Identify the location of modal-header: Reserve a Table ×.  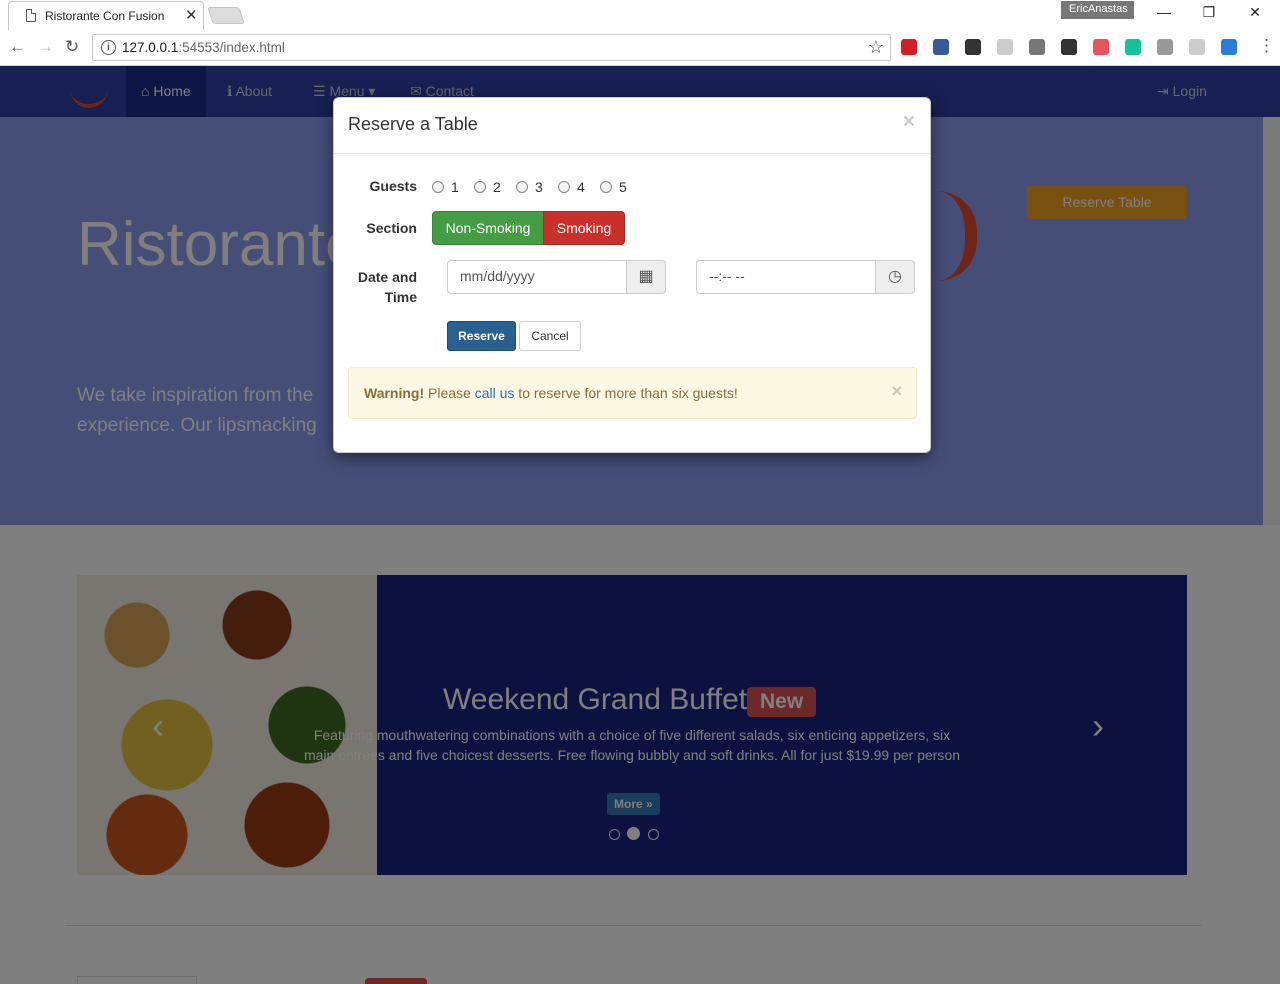
(632, 126).